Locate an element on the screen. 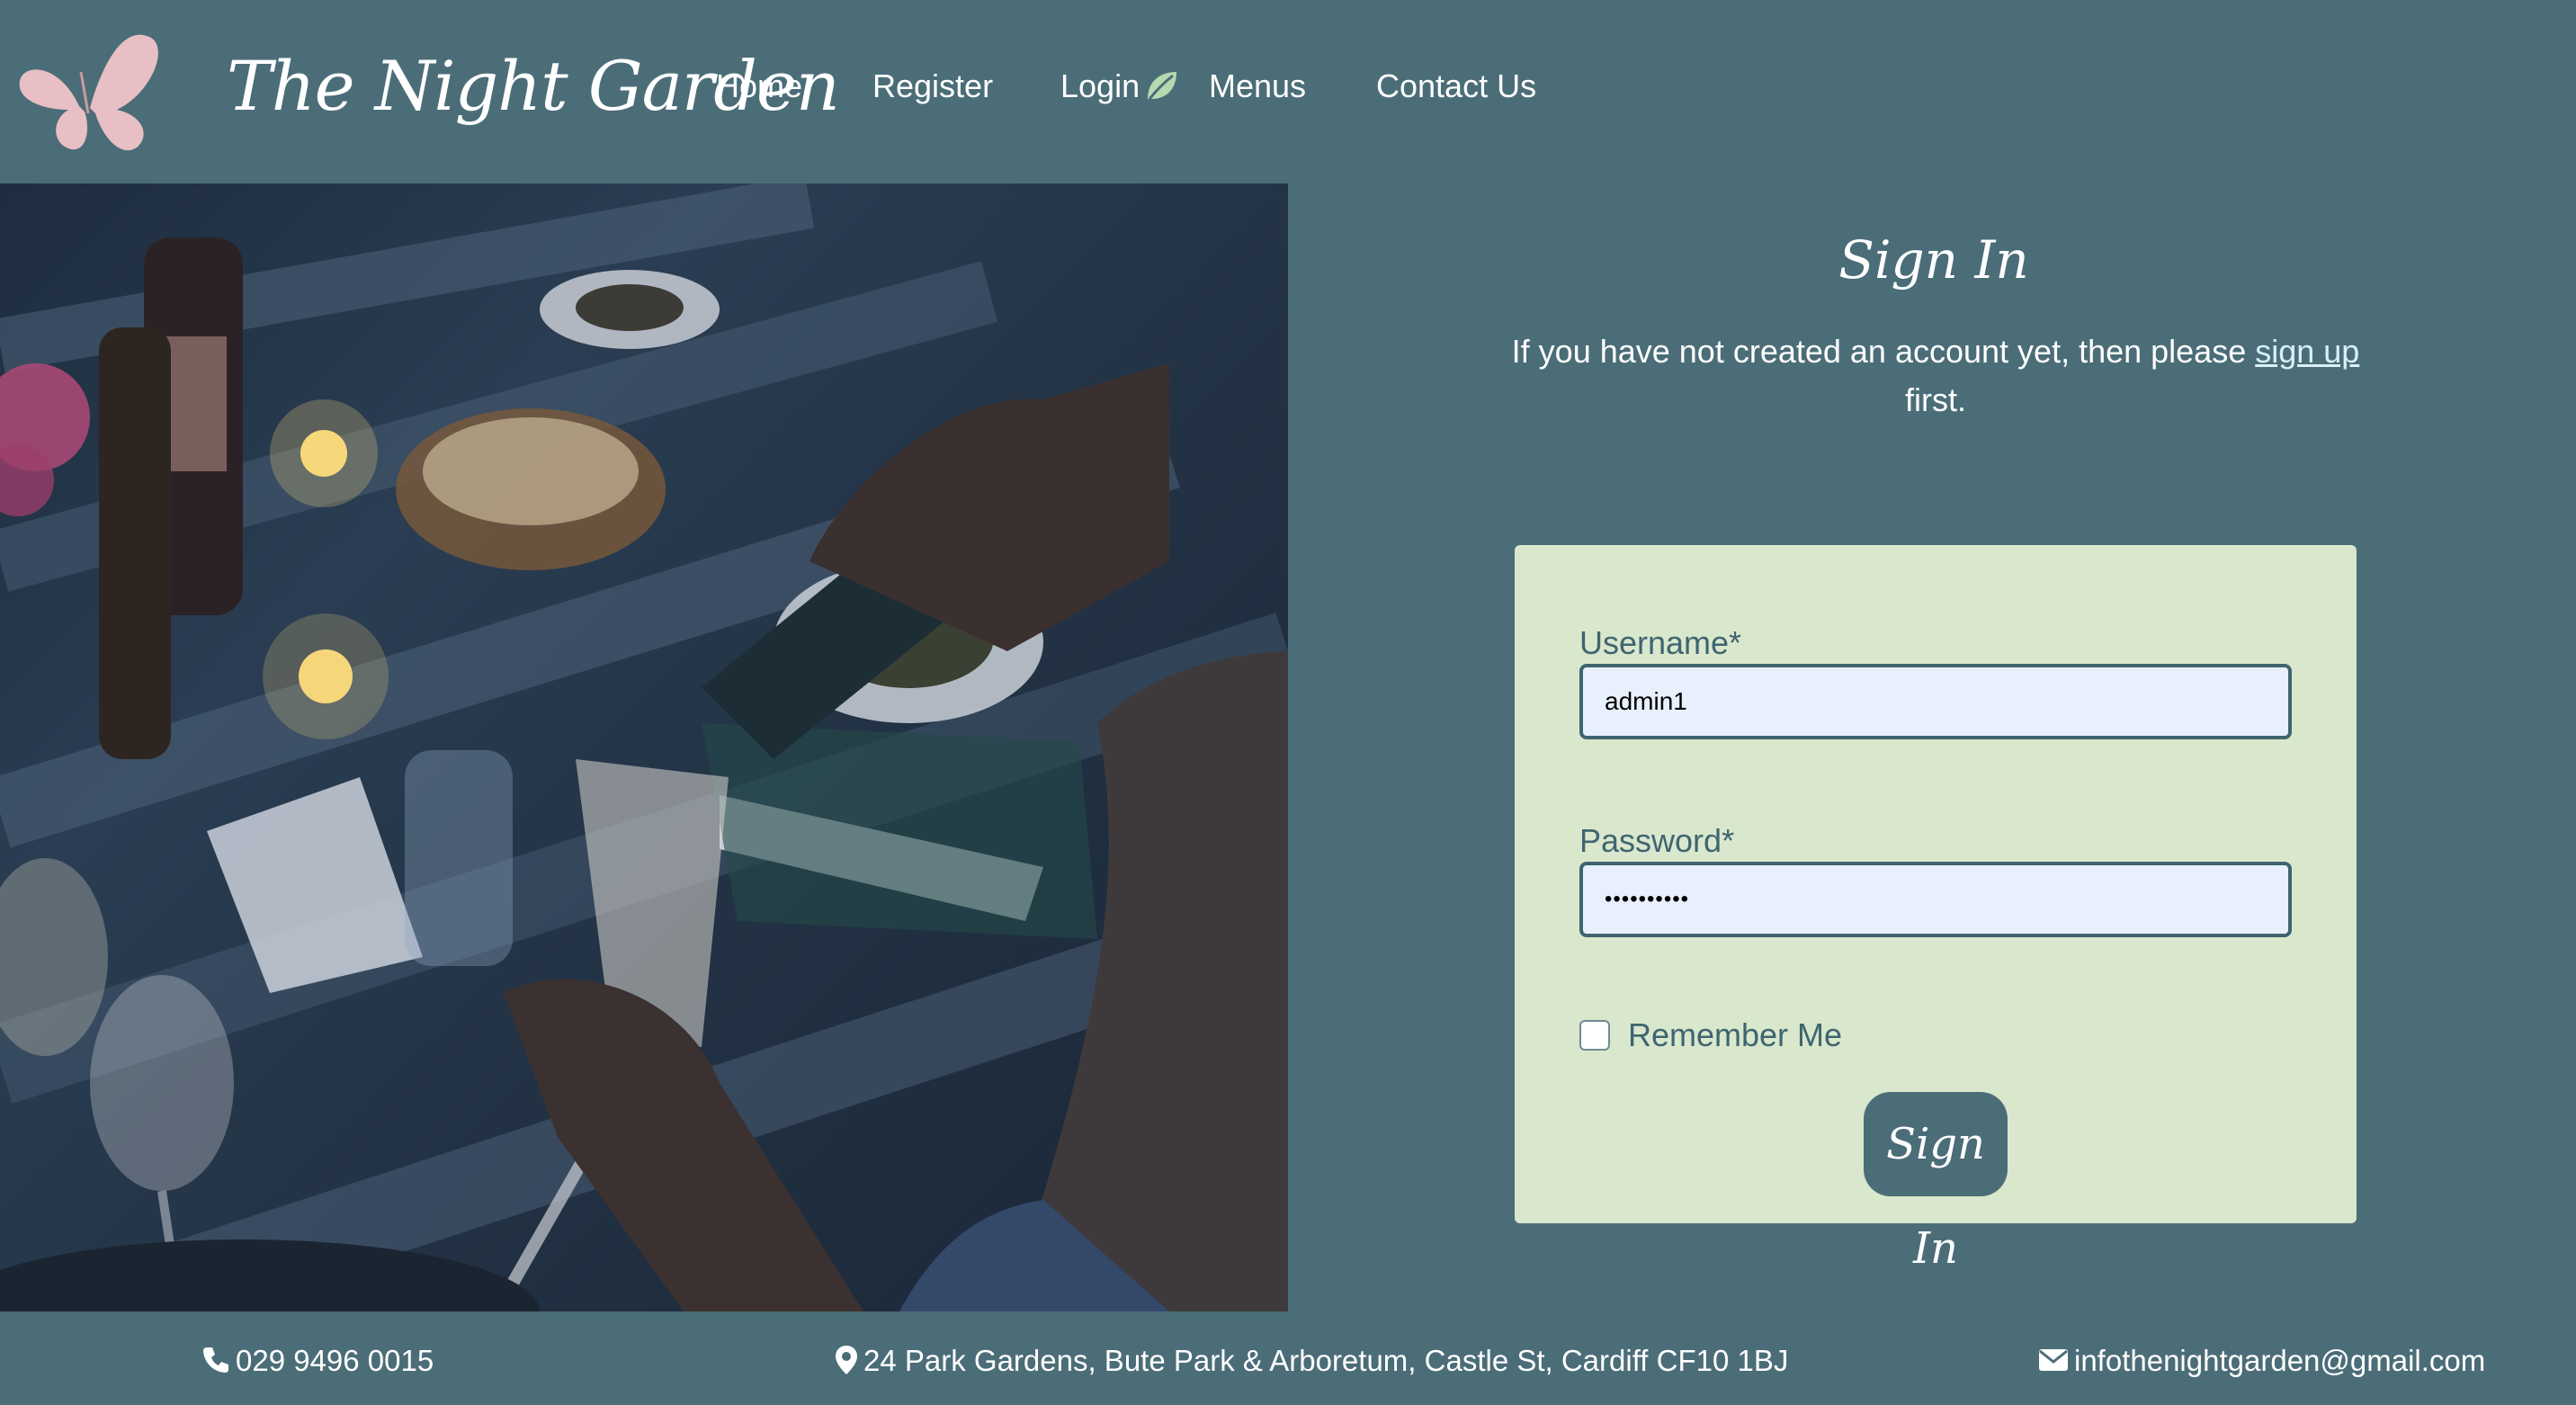  phone-icon is located at coordinates (215, 1360).